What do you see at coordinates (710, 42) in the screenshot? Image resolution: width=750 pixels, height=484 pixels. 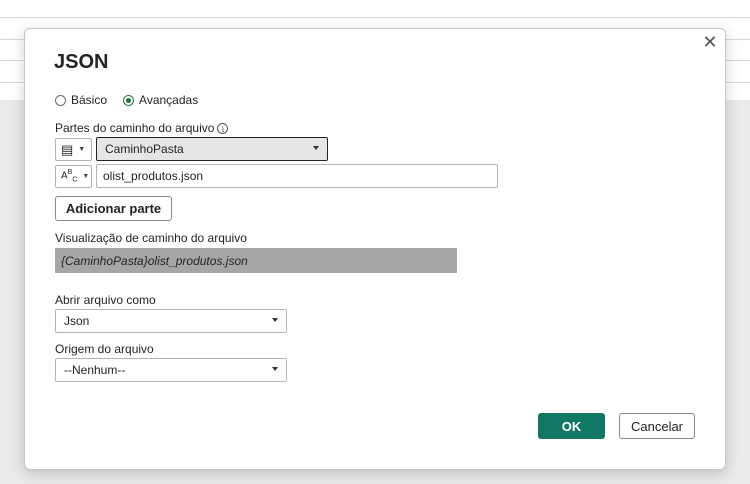 I see `close-icon: ✕` at bounding box center [710, 42].